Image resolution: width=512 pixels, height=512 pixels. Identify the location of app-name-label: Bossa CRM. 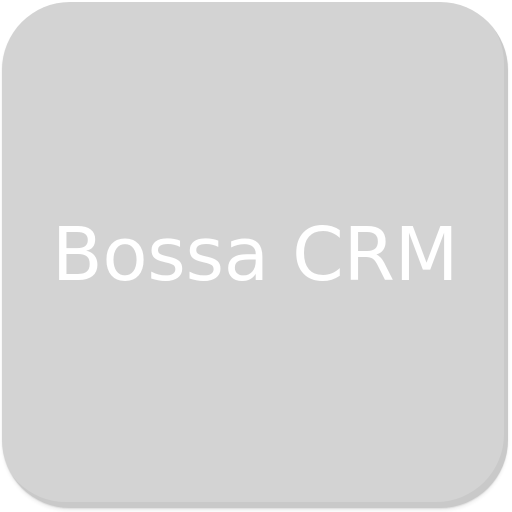
(255, 255).